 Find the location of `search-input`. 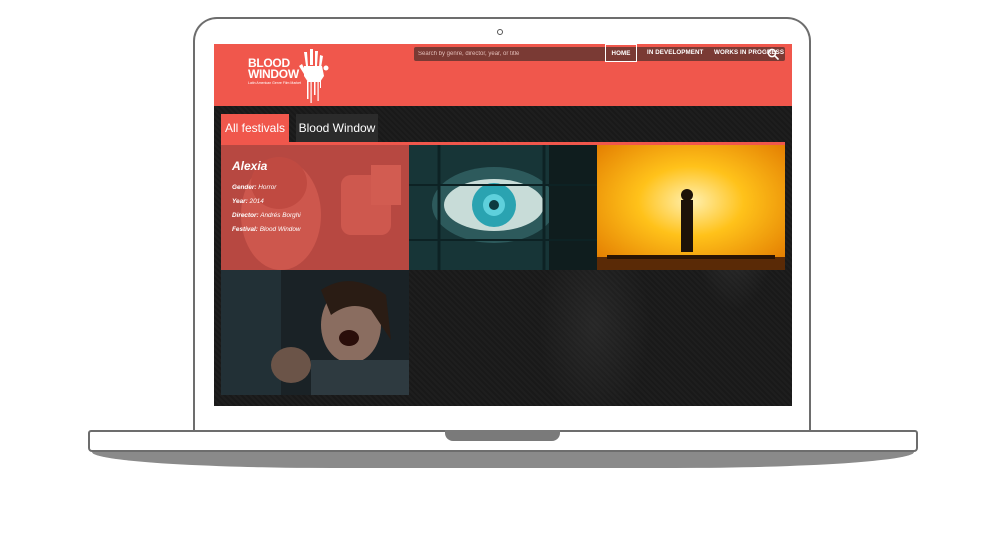

search-input is located at coordinates (588, 54).